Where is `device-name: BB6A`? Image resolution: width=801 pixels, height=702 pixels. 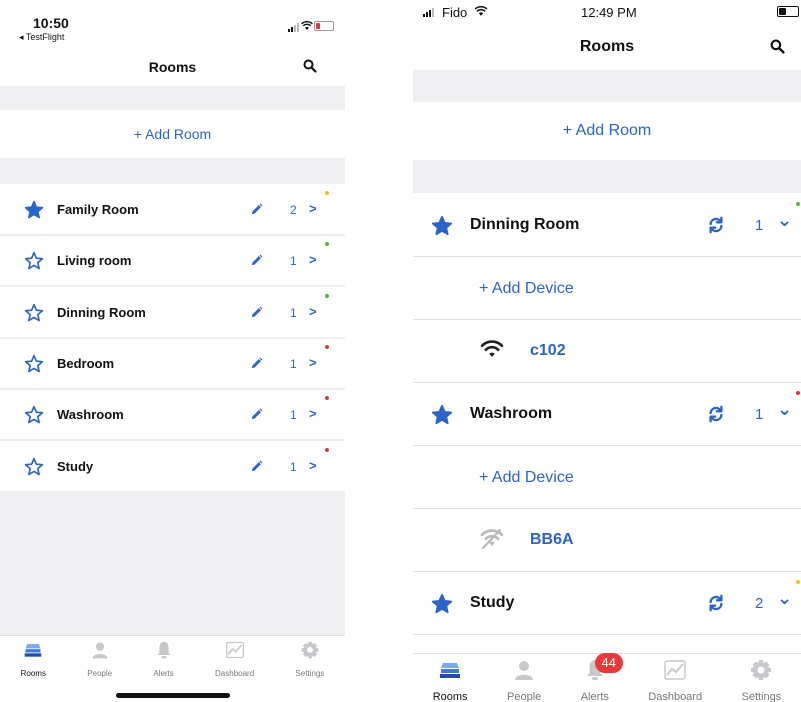
device-name: BB6A is located at coordinates (552, 540).